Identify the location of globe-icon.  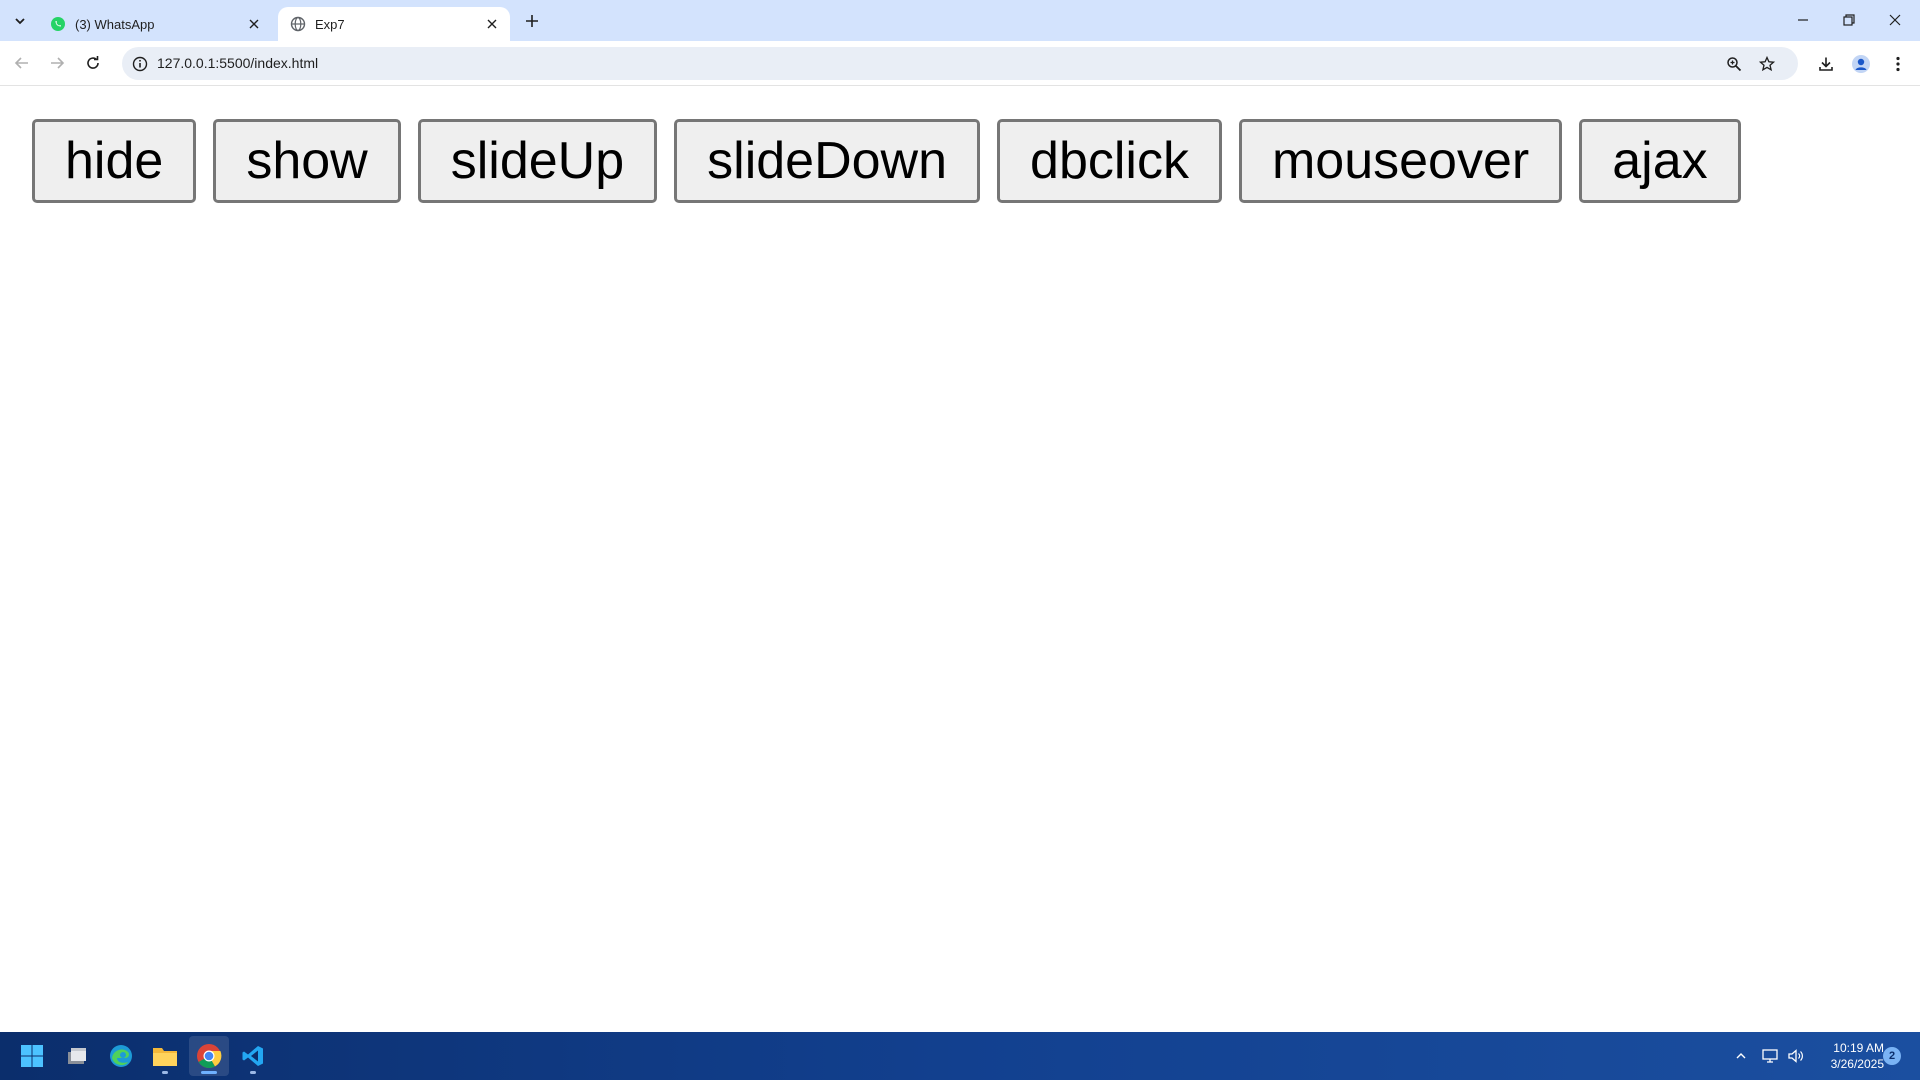
(298, 24).